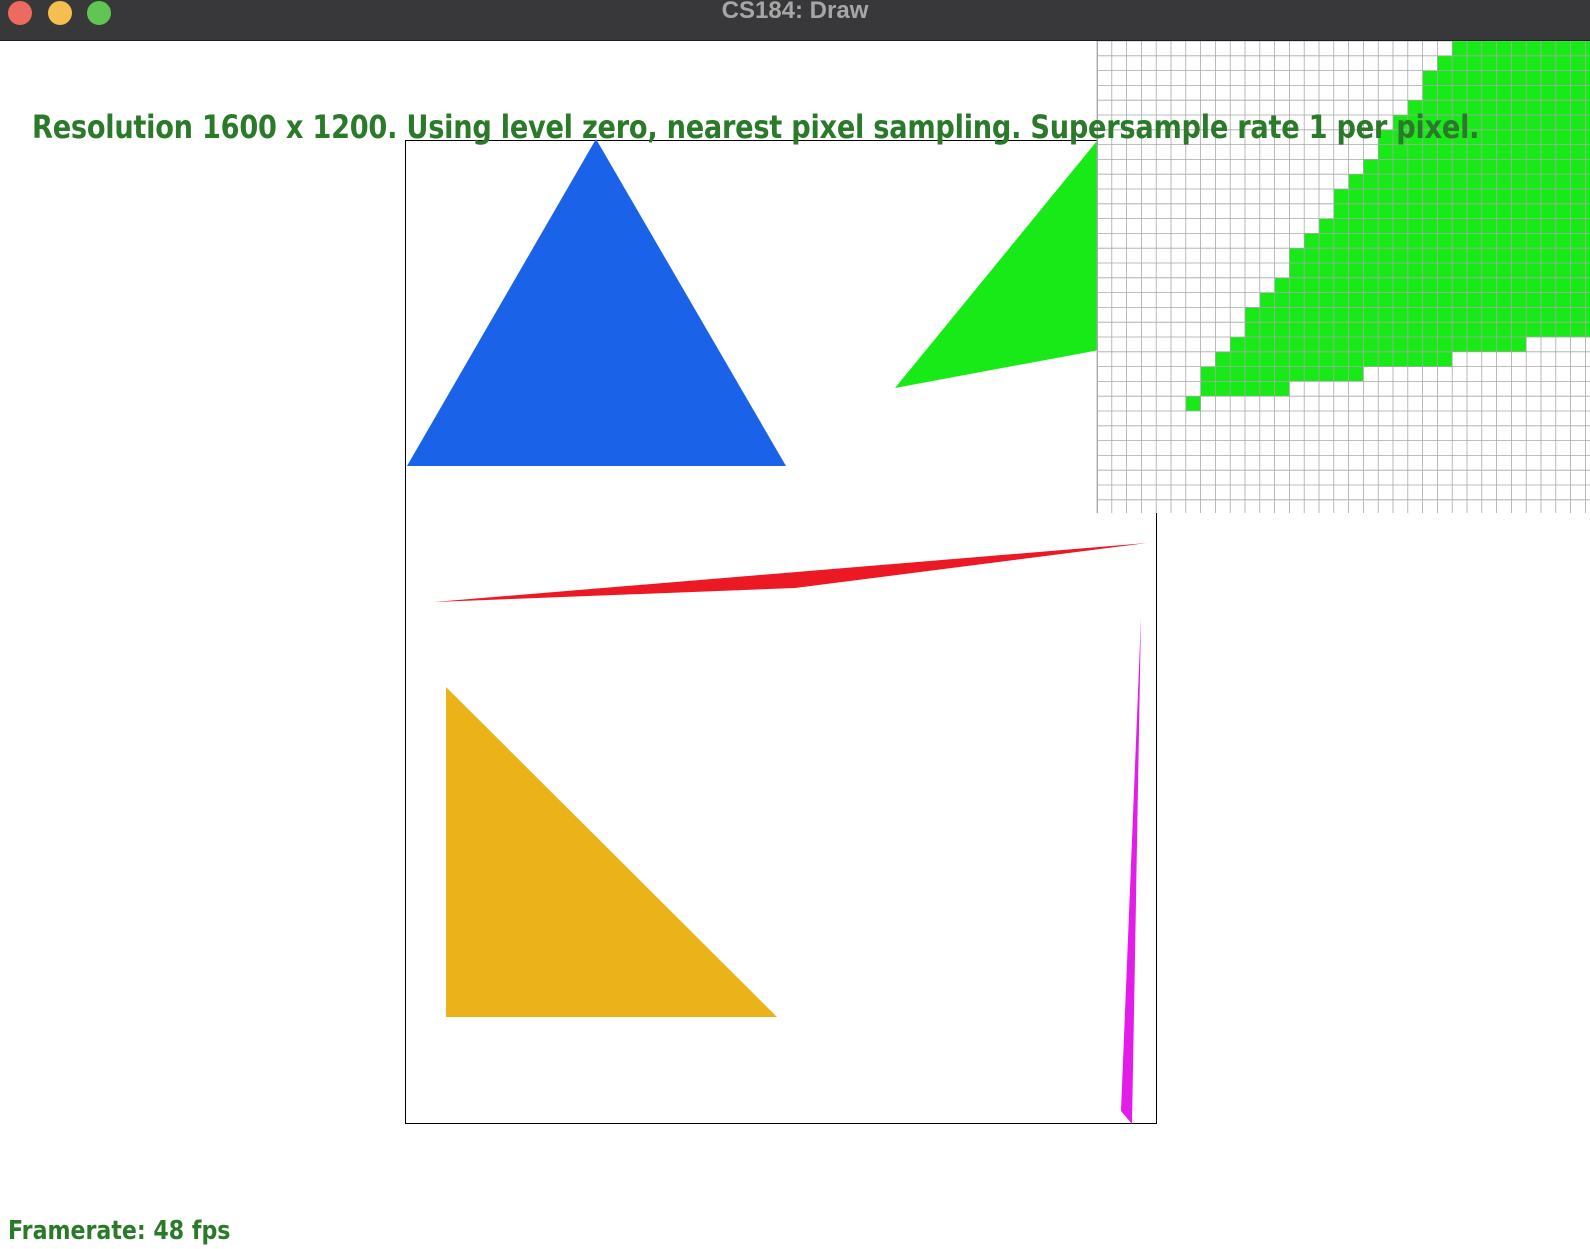 Image resolution: width=1590 pixels, height=1249 pixels. What do you see at coordinates (795, 12) in the screenshot?
I see `window-title: CS184: Draw` at bounding box center [795, 12].